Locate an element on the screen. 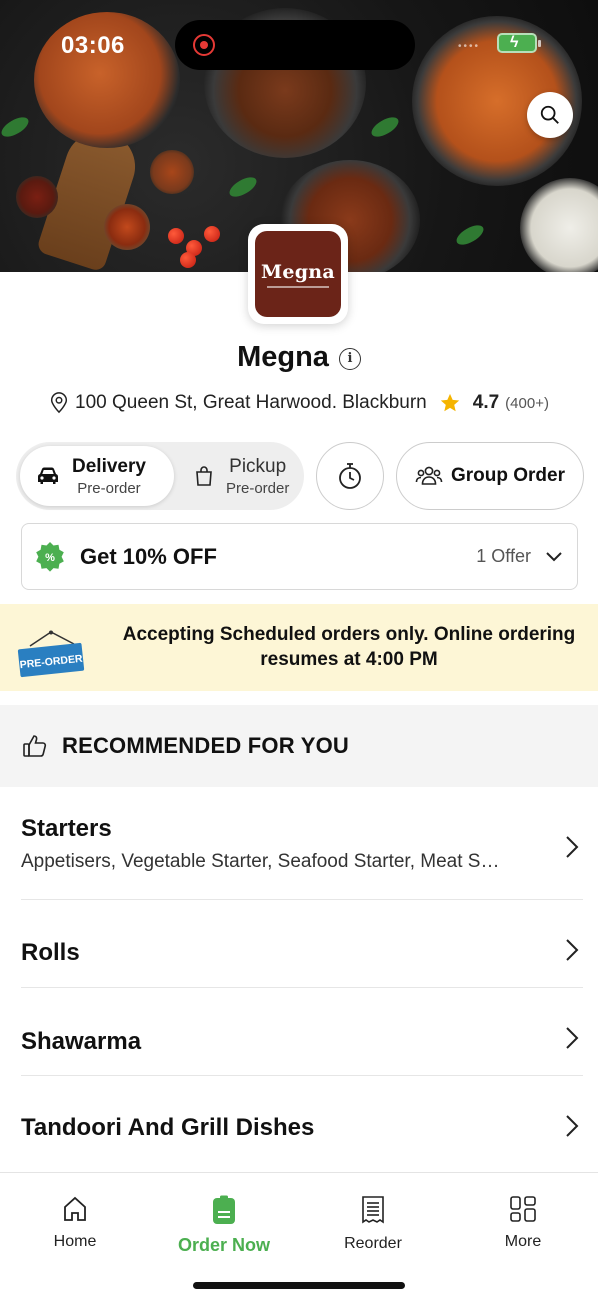  dynamic-island is located at coordinates (295, 45).